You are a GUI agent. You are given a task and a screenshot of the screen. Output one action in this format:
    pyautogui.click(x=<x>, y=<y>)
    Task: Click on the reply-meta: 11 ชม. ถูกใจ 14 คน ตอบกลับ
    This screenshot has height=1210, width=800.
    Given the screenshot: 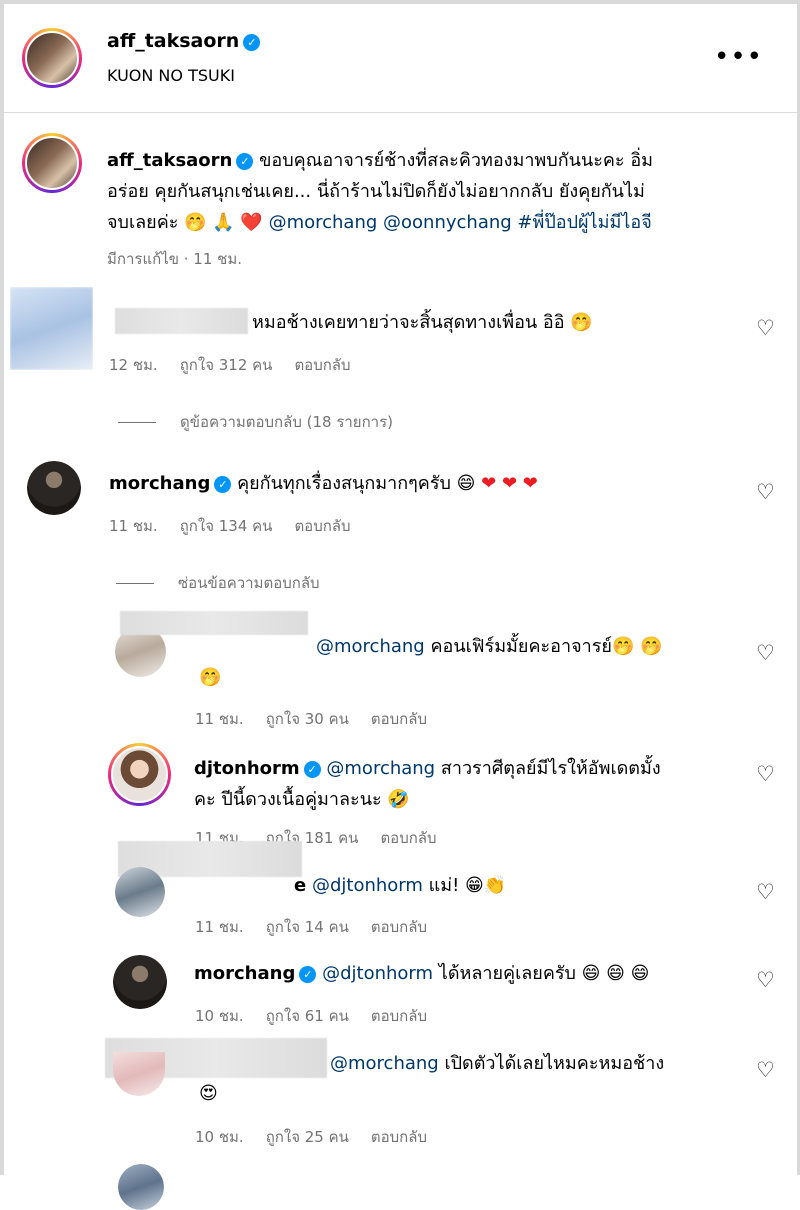 What is the action you would take?
    pyautogui.click(x=311, y=927)
    